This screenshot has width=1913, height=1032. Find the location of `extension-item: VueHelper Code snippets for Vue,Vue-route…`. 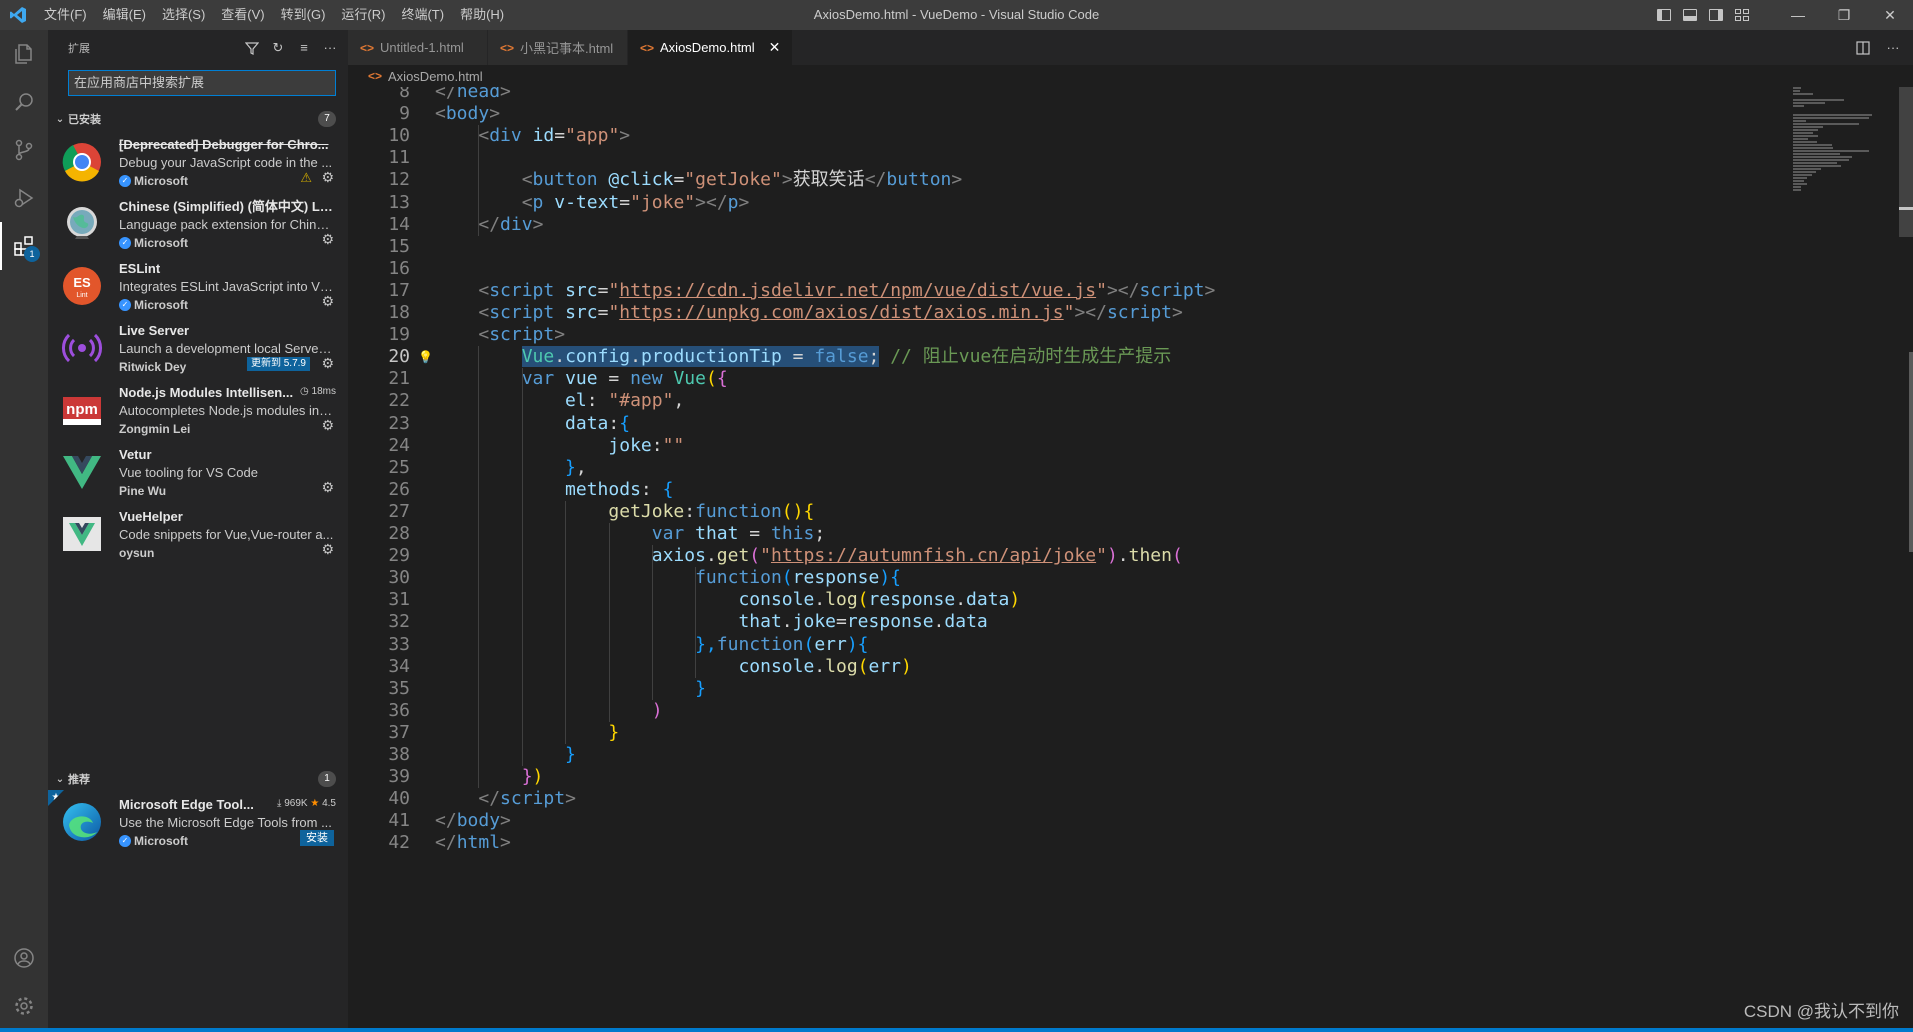

extension-item: VueHelper Code snippets for Vue,Vue-route… is located at coordinates (198, 533).